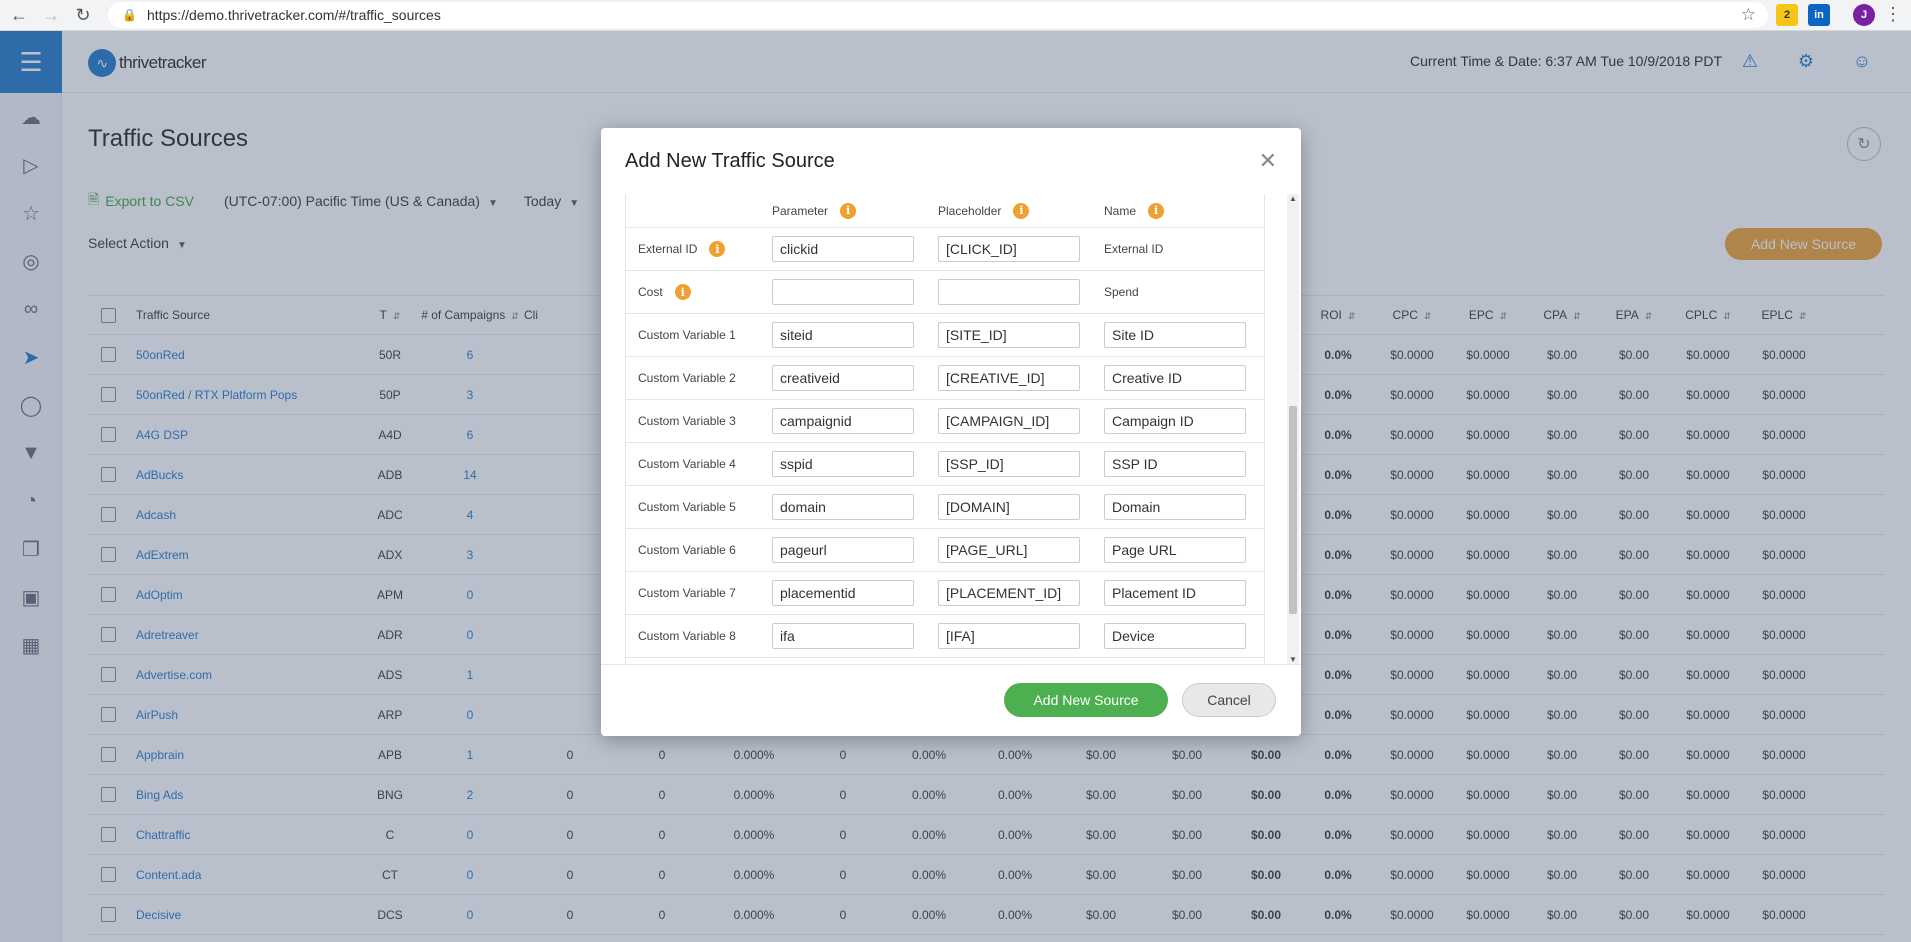 The height and width of the screenshot is (942, 1911). I want to click on profile-avatar: J, so click(1864, 15).